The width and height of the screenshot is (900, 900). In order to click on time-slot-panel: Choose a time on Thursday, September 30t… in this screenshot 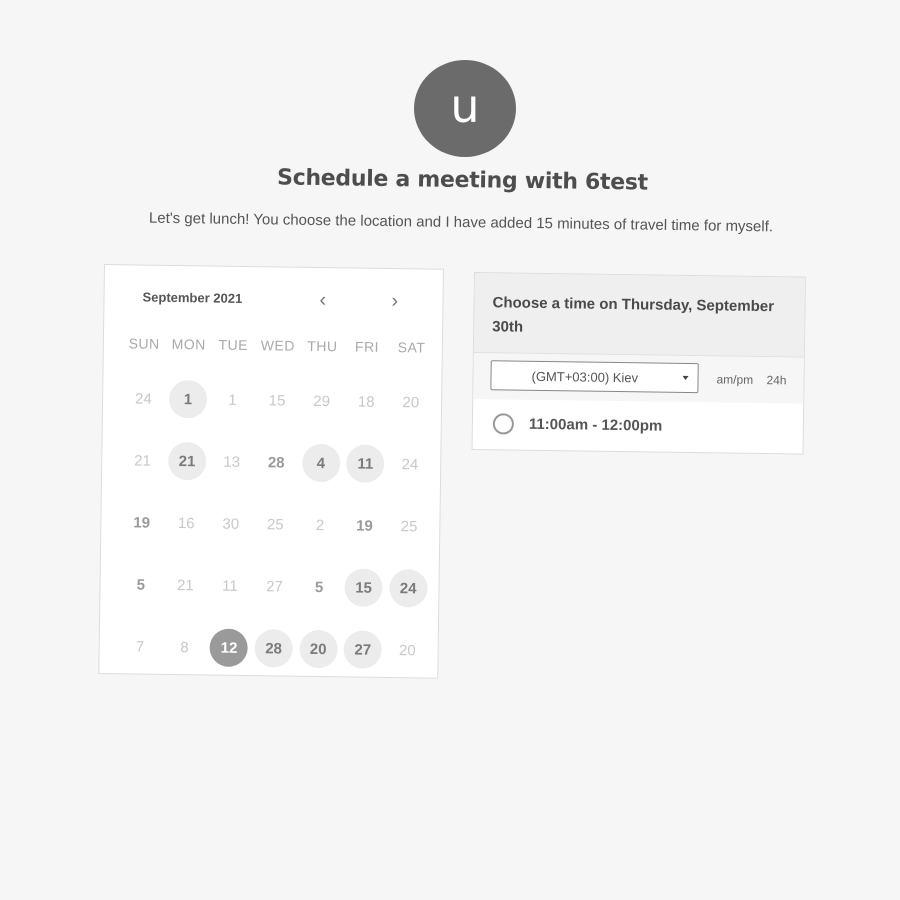, I will do `click(638, 363)`.